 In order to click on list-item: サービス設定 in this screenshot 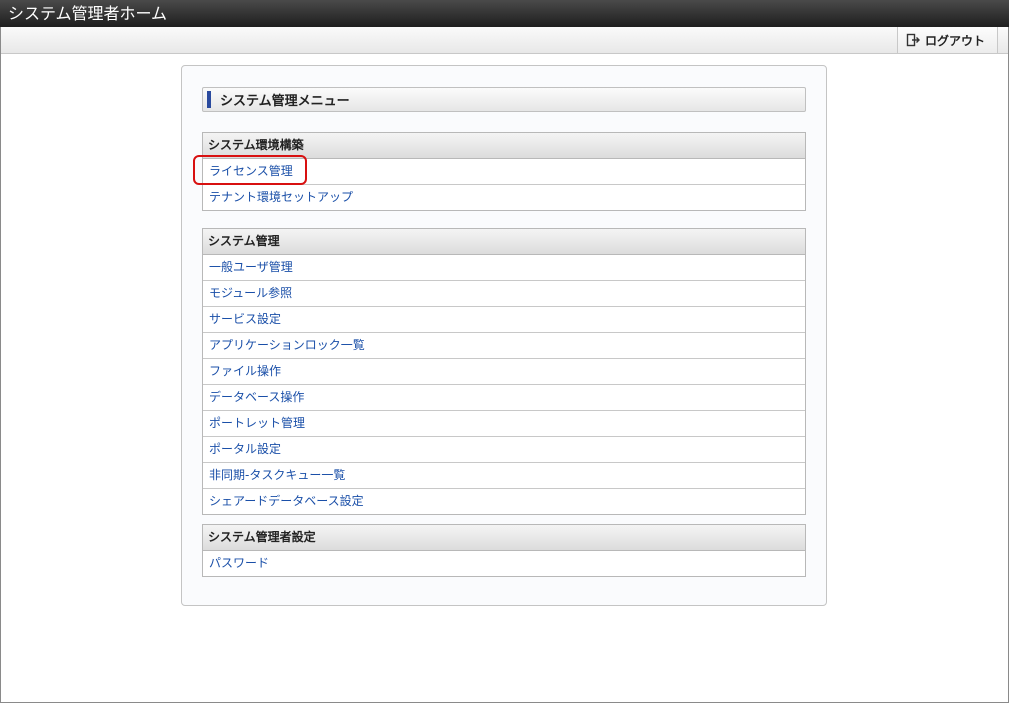, I will do `click(504, 320)`.